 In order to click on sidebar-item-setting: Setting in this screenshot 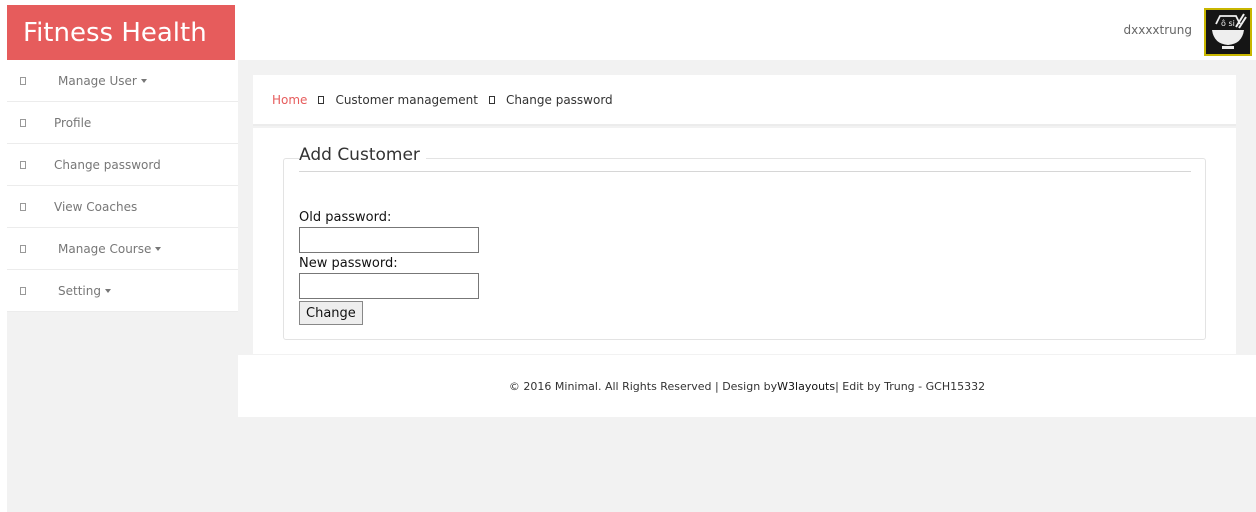, I will do `click(122, 291)`.